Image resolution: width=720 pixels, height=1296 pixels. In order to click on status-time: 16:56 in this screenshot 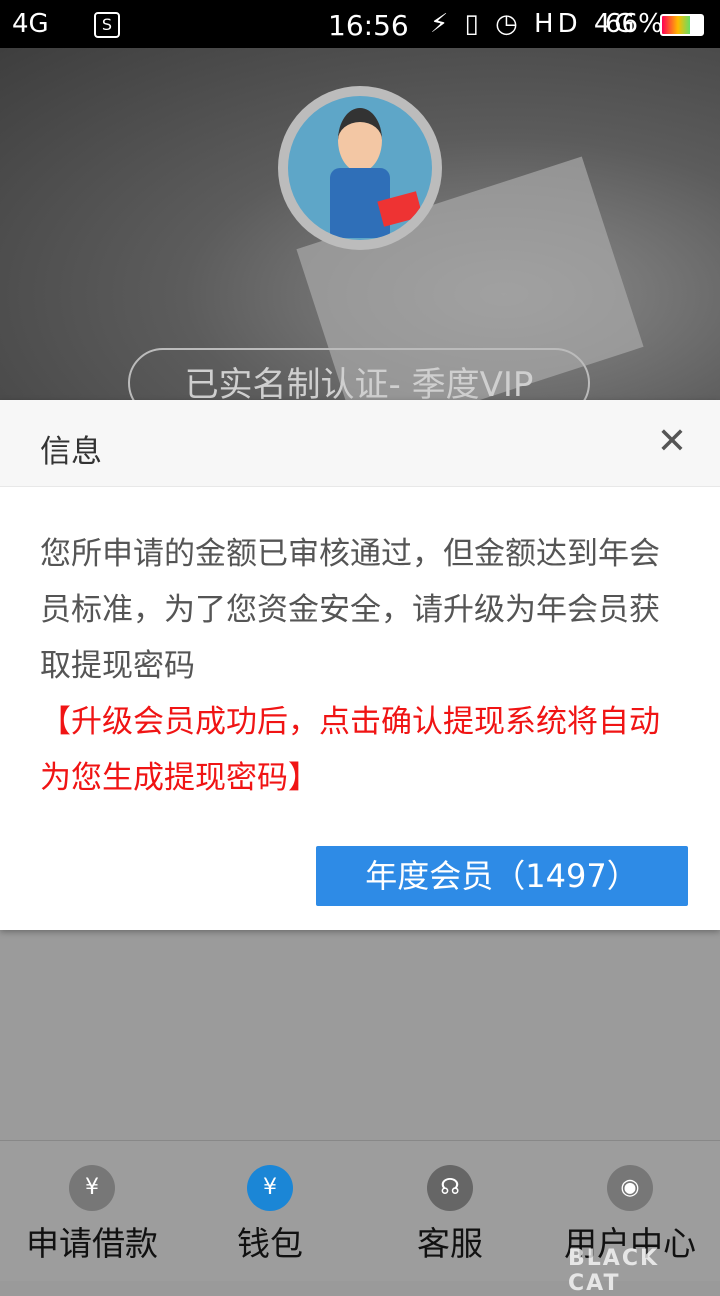, I will do `click(368, 25)`.